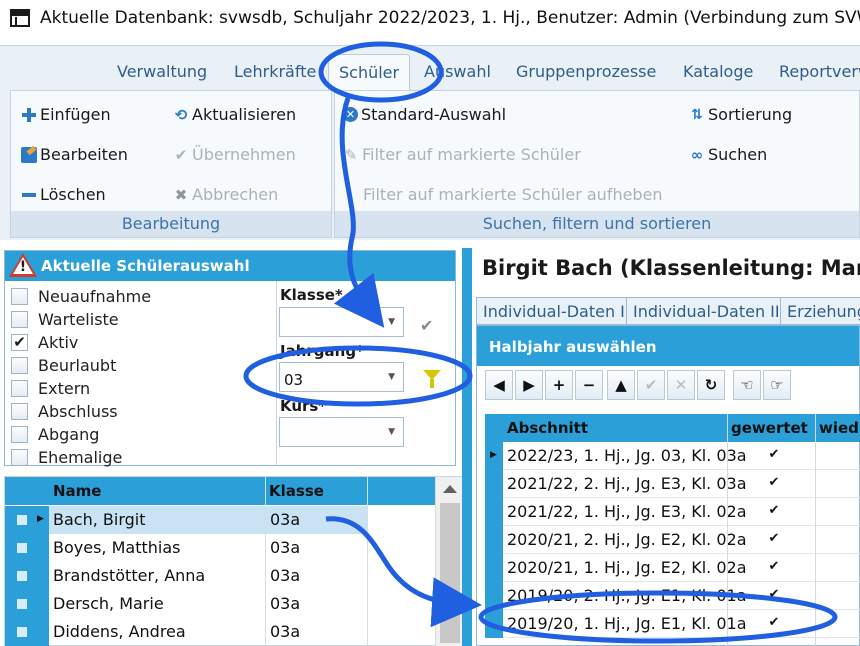 This screenshot has width=860, height=646. What do you see at coordinates (220, 548) in the screenshot?
I see `table-row: Boyes, Matthias 03a` at bounding box center [220, 548].